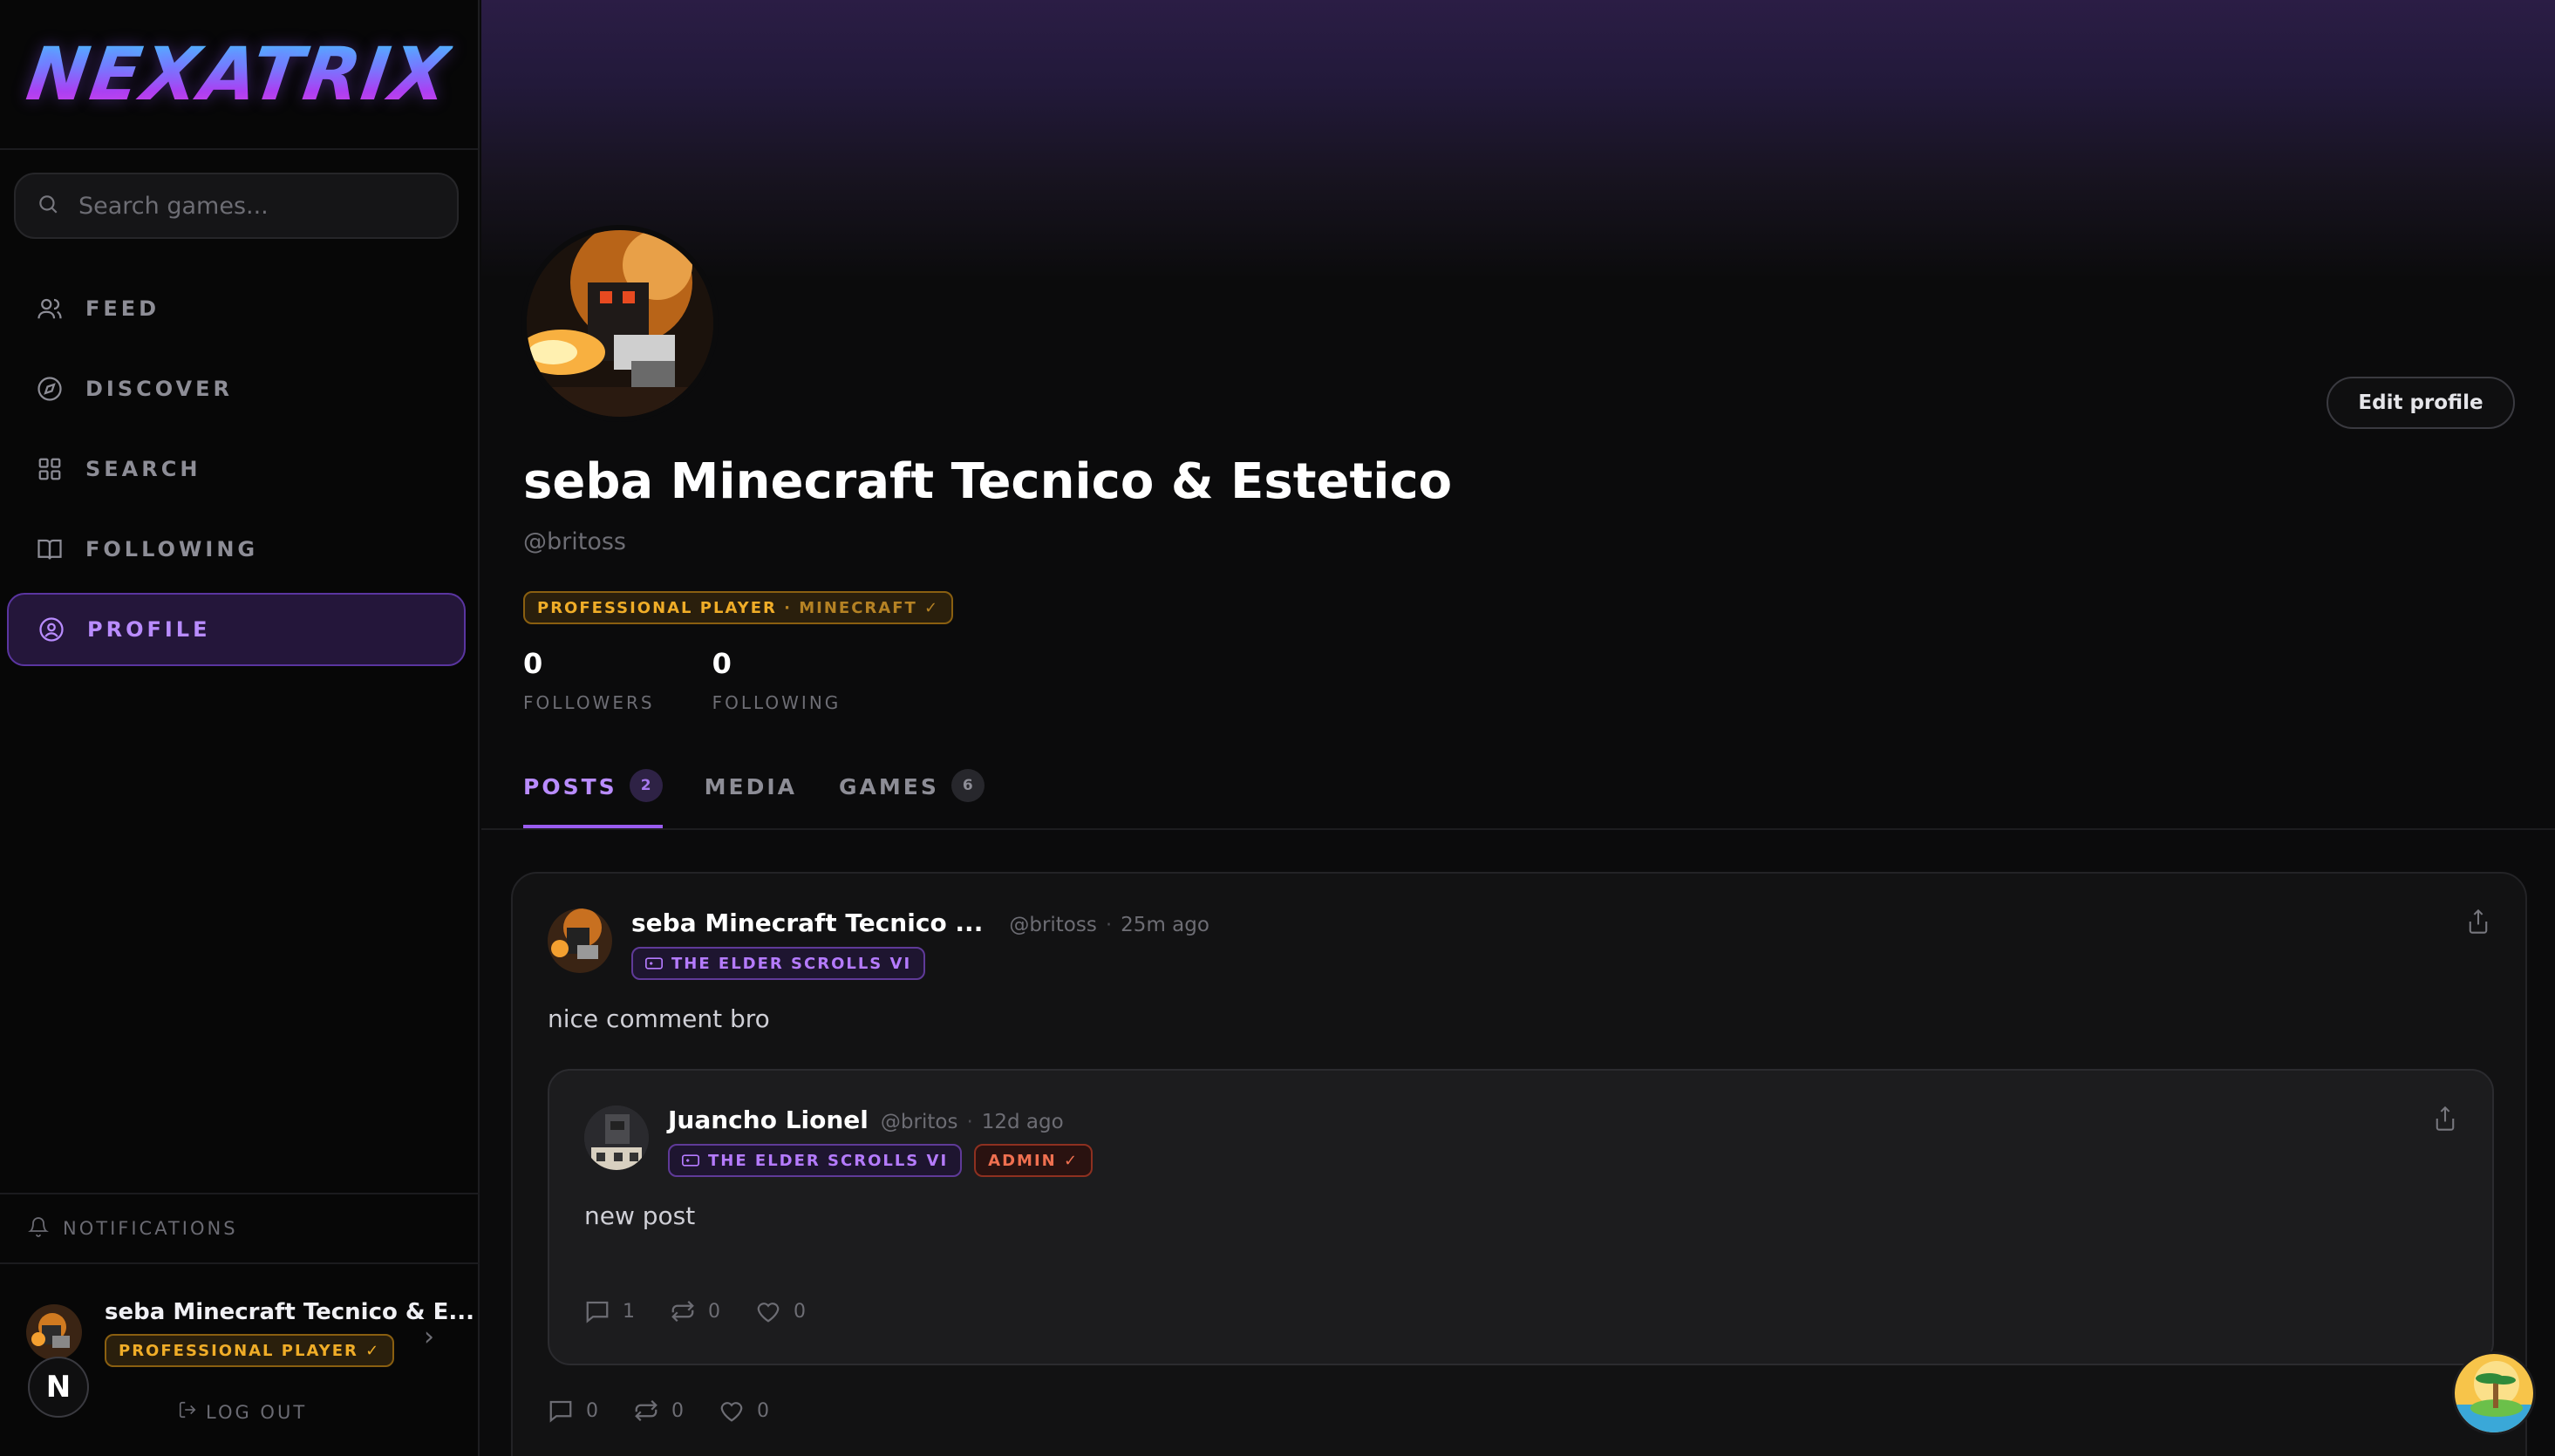 This screenshot has height=1456, width=2555. I want to click on logout-icon, so click(187, 1412).